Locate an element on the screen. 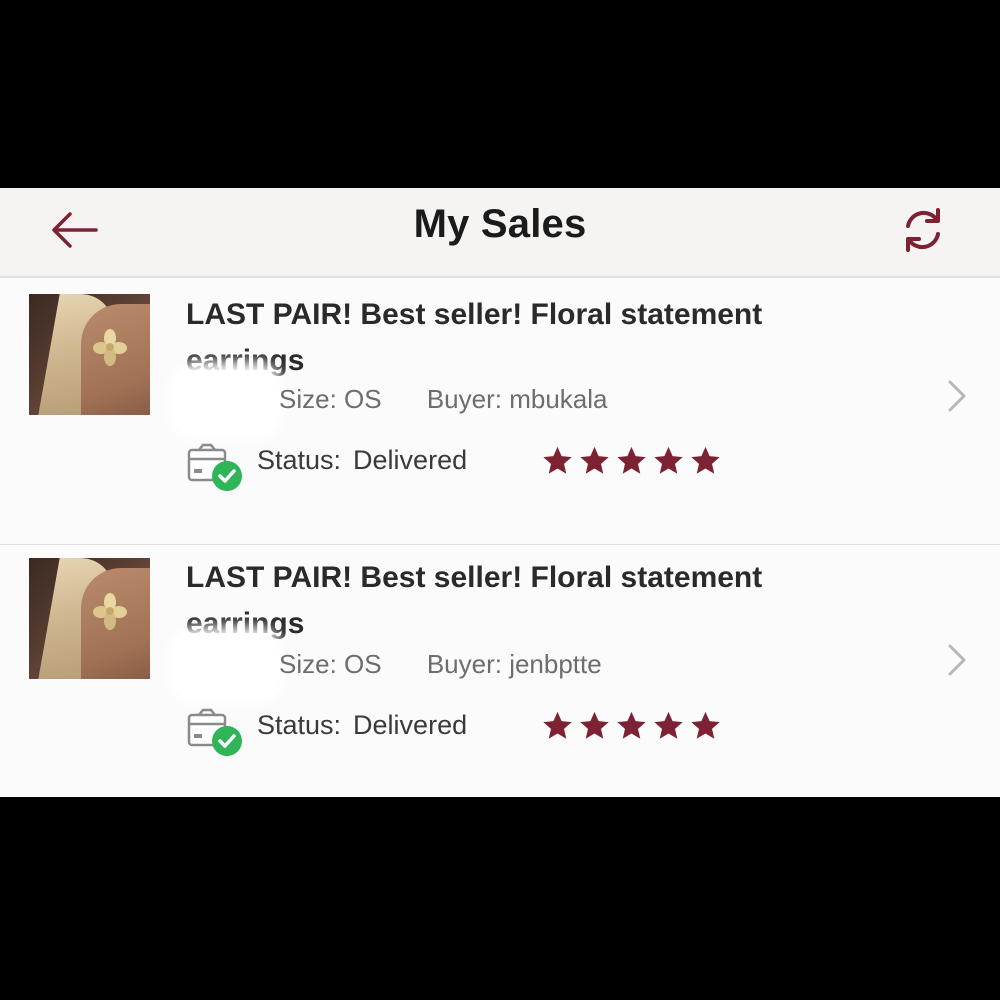 This screenshot has width=1000, height=1000. listing-meta: Size: OS Buyer: jenbptte is located at coordinates (440, 664).